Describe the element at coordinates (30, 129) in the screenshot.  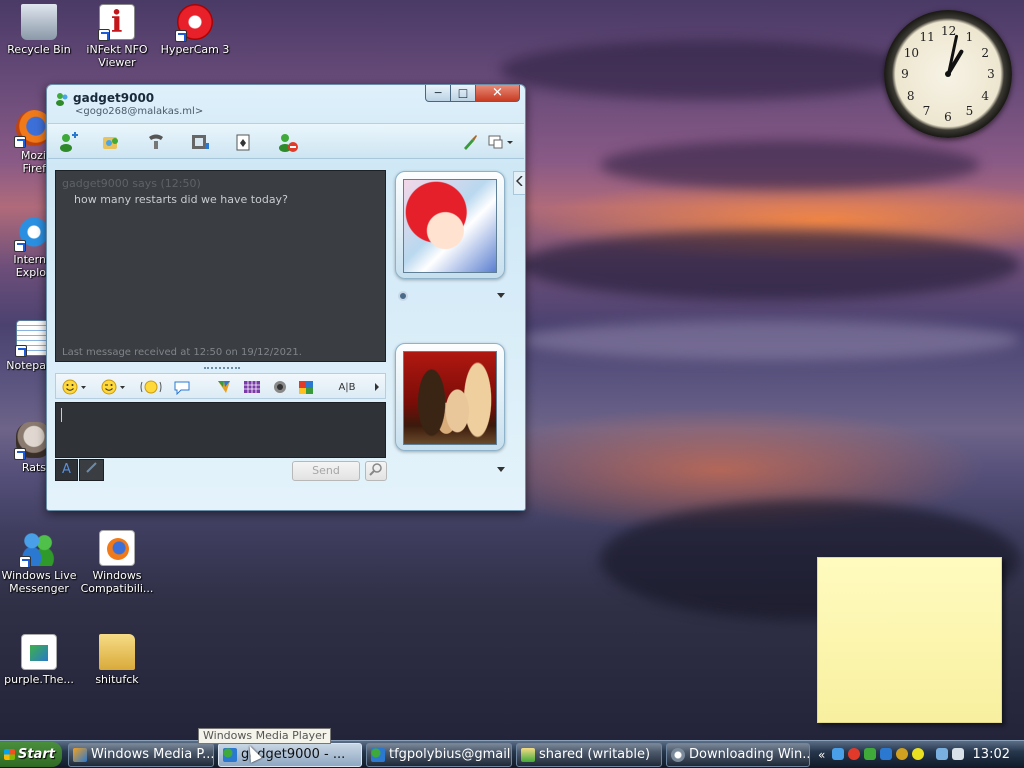
I see `firefox-icon` at that location.